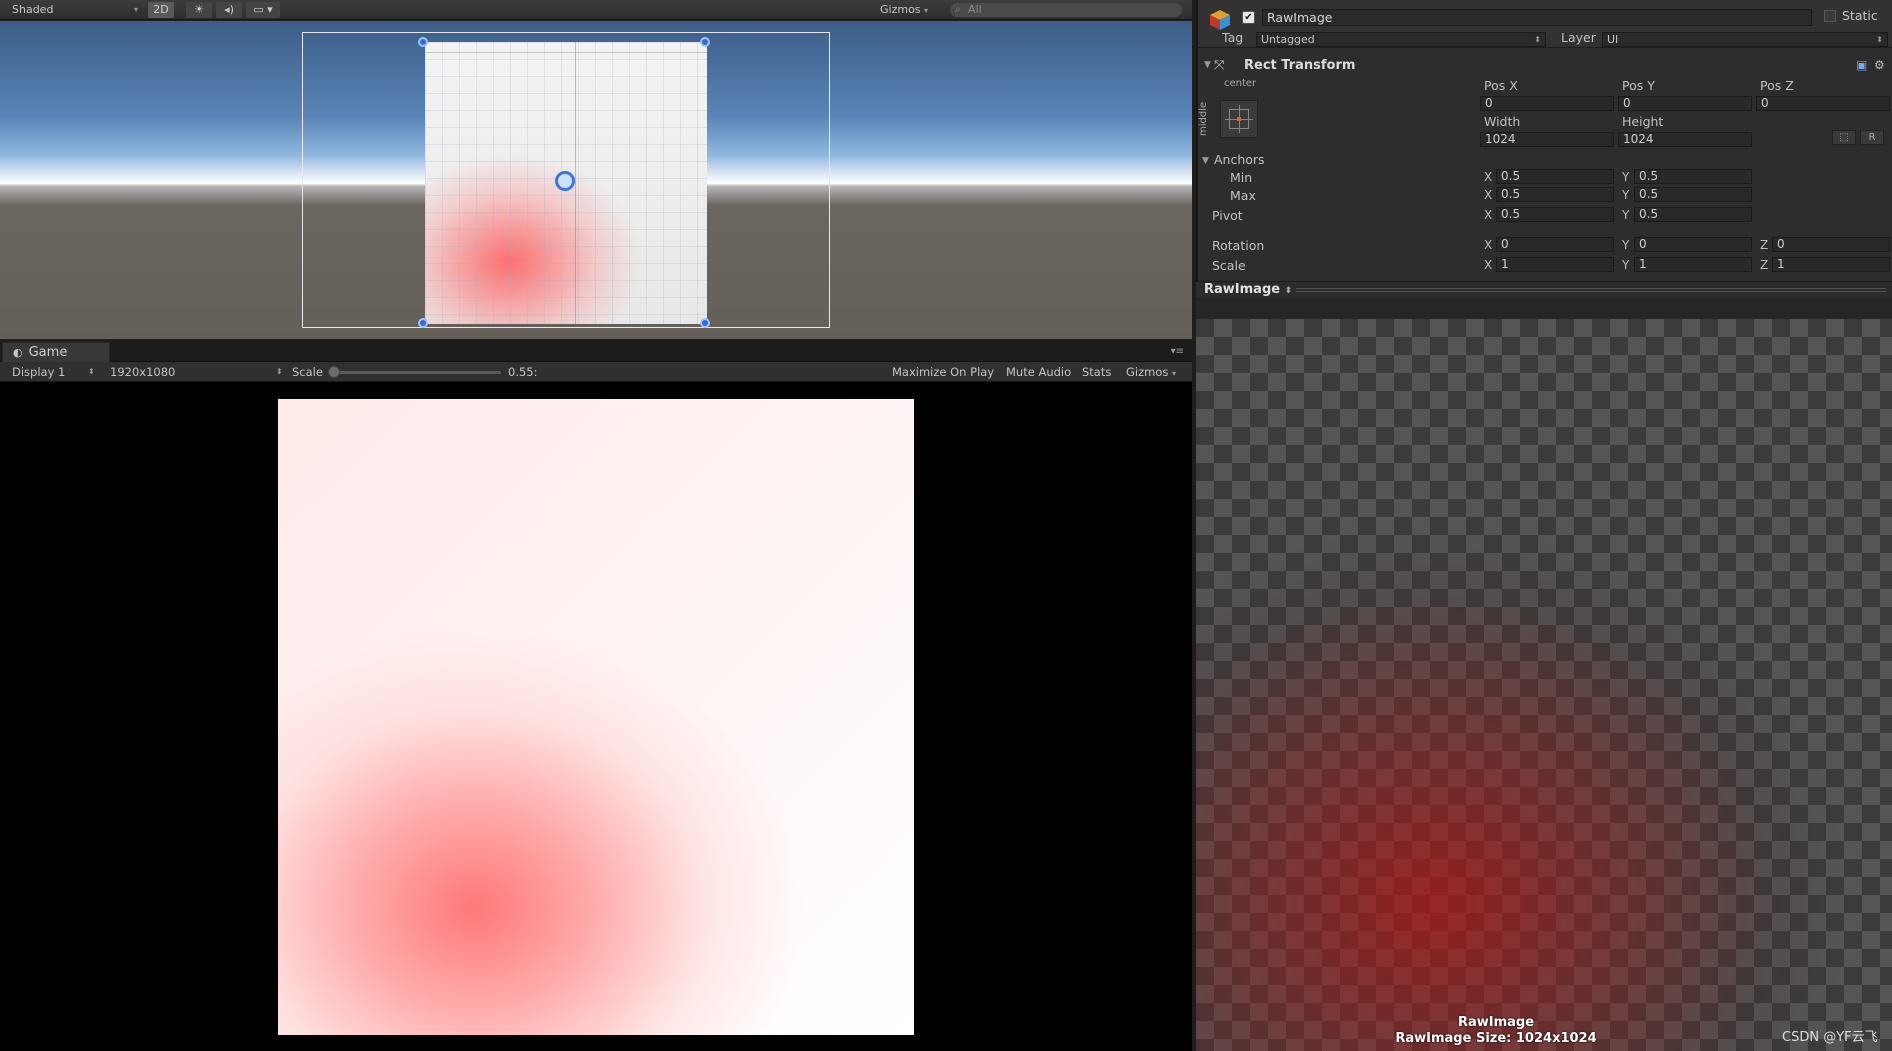 Image resolution: width=1892 pixels, height=1051 pixels. Describe the element at coordinates (1830, 1037) in the screenshot. I see `watermark: CSDN @YF云飞` at that location.